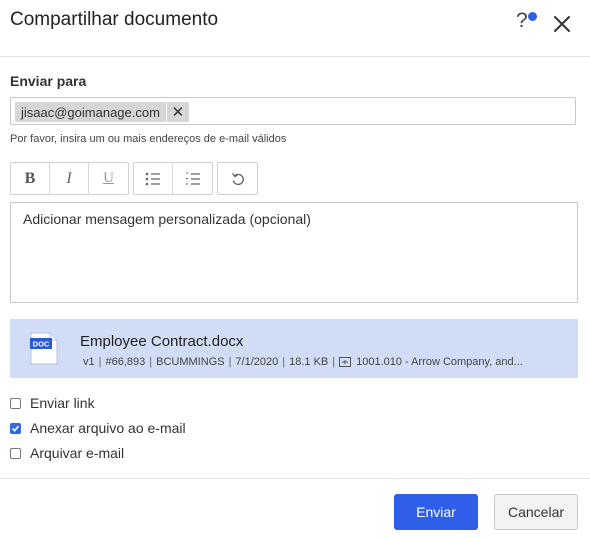  I want to click on undo-button, so click(237, 178).